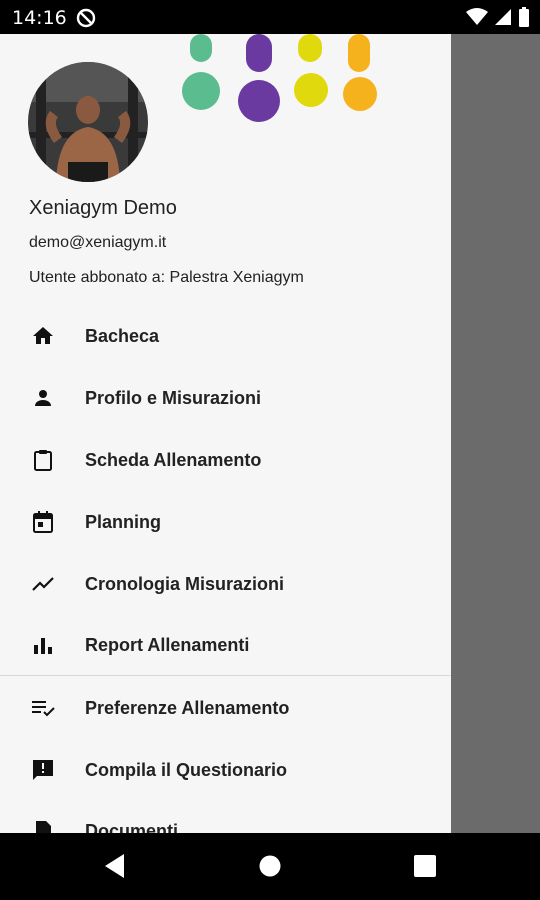 The width and height of the screenshot is (540, 900). What do you see at coordinates (43, 522) in the screenshot?
I see `calendar-icon` at bounding box center [43, 522].